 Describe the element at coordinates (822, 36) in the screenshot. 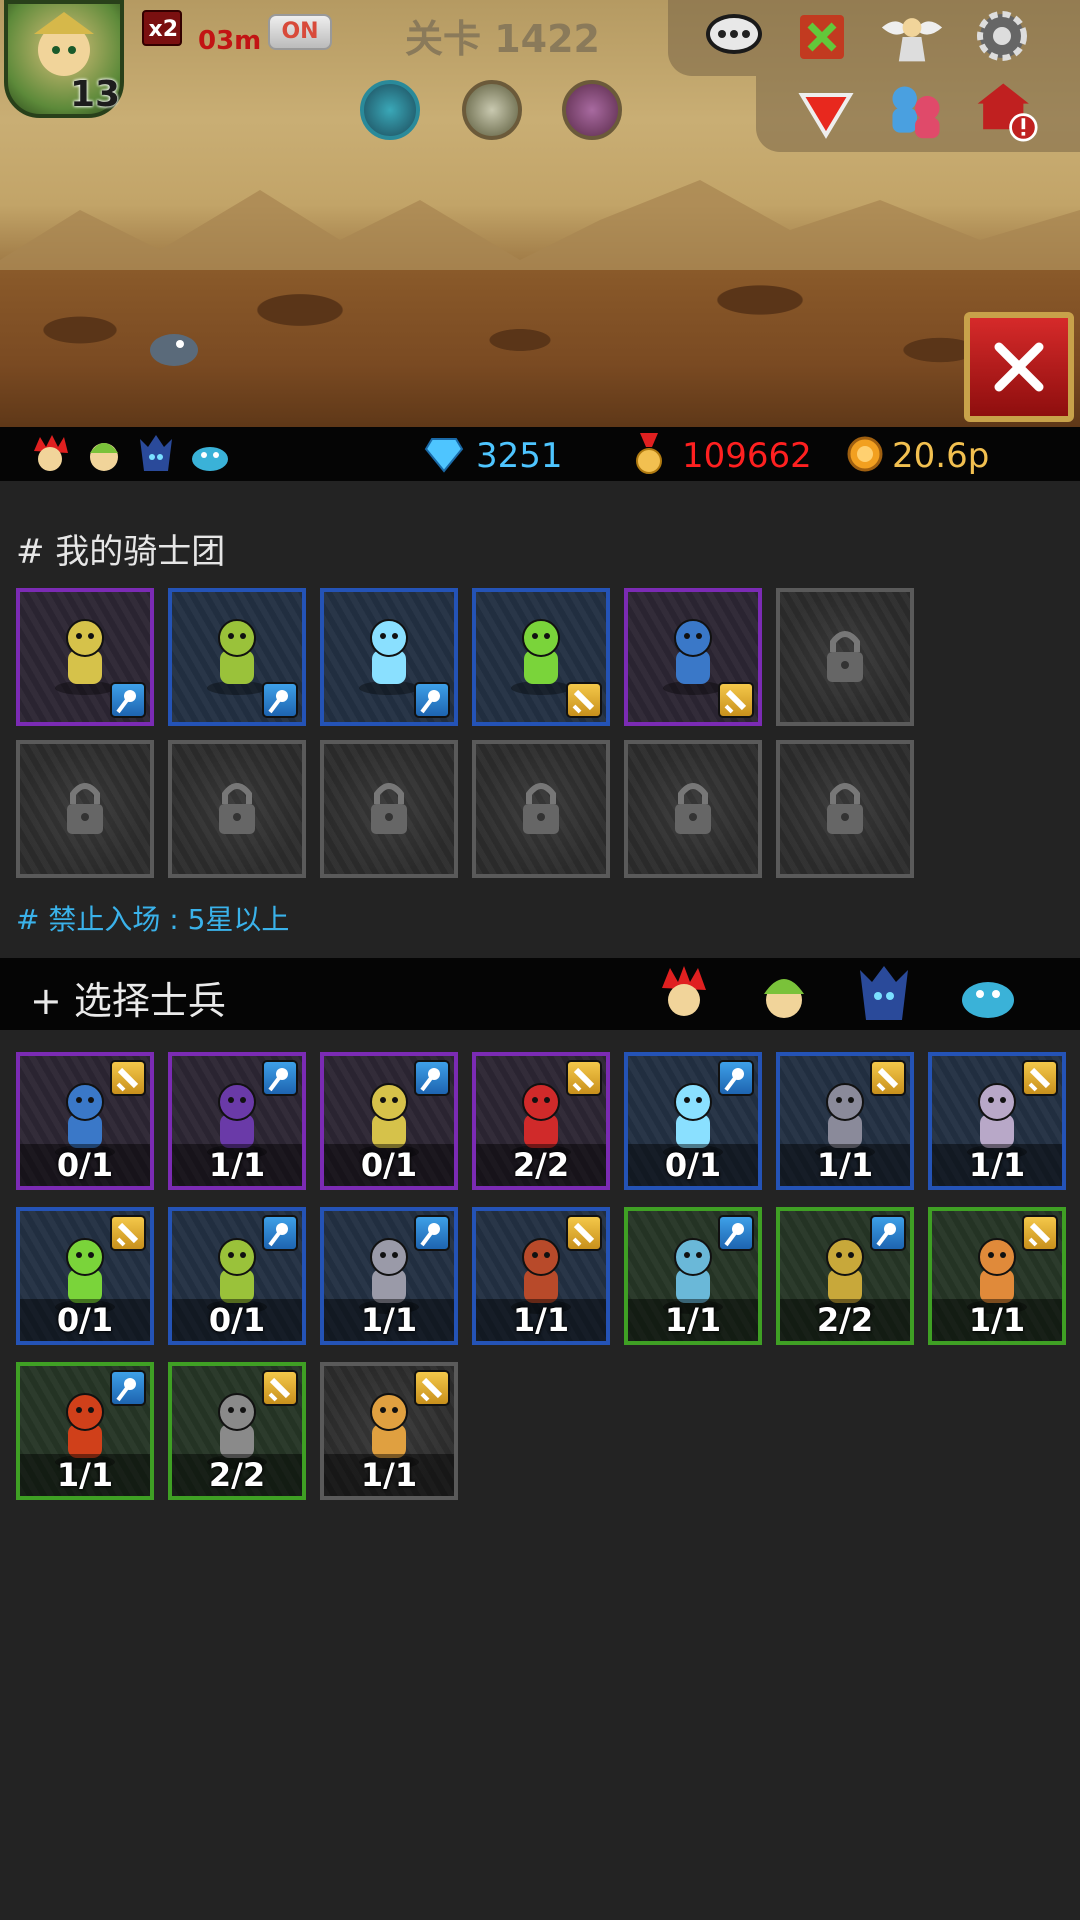

I see `battle-flag-icon` at that location.